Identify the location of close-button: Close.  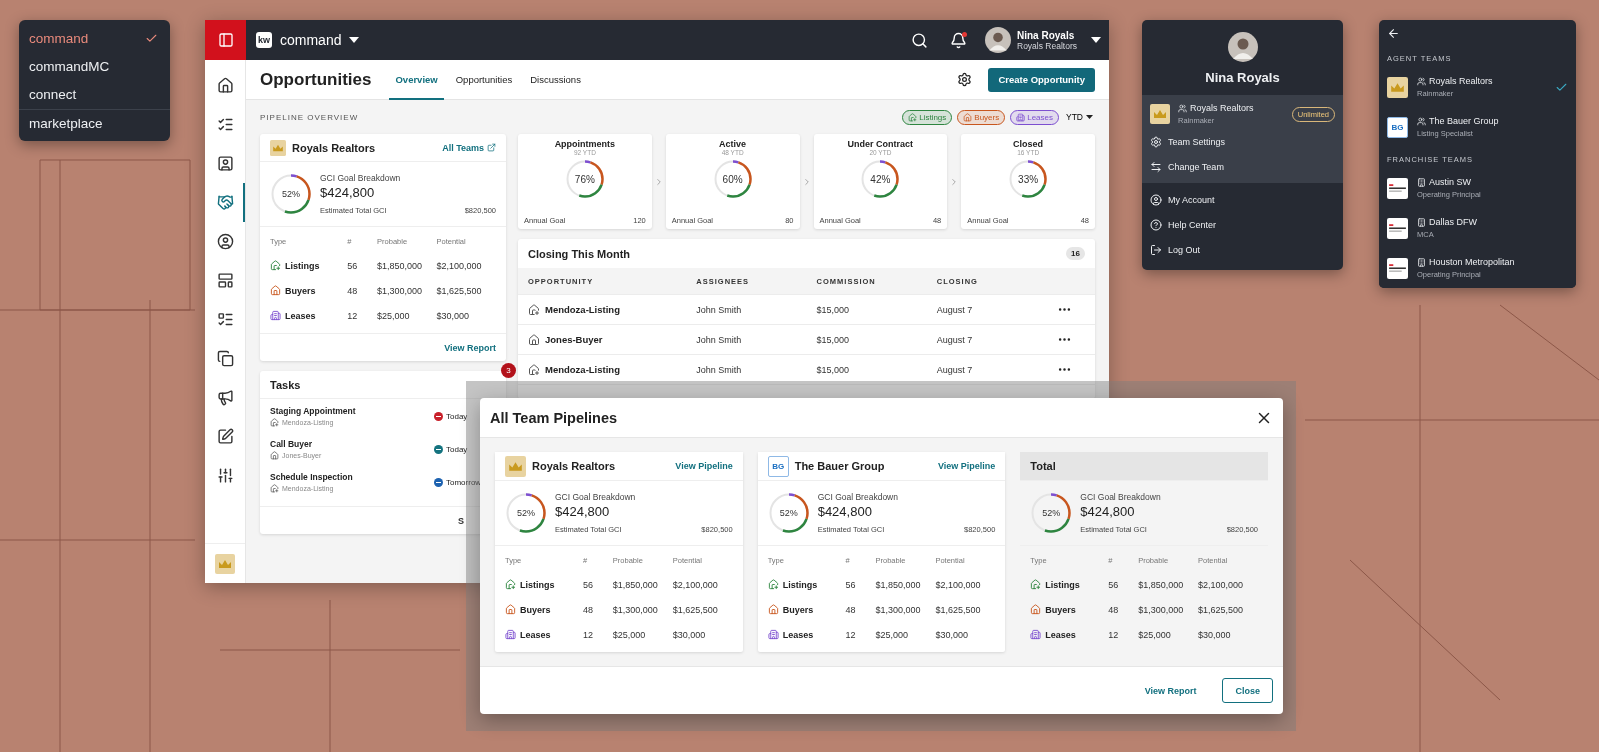
(1247, 690).